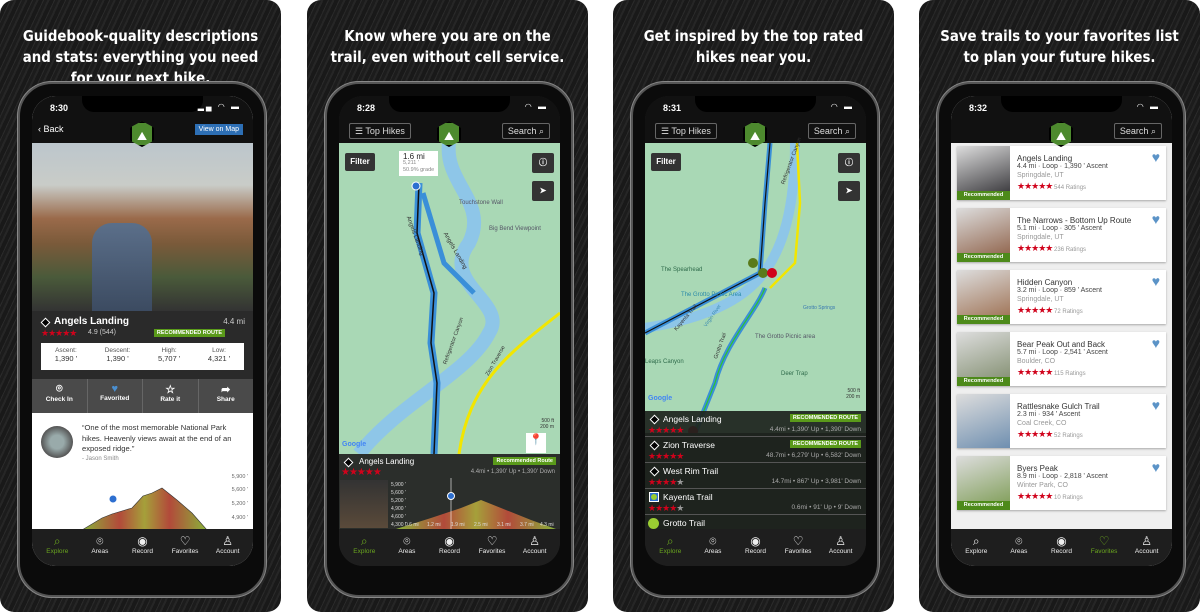 This screenshot has width=1200, height=612. Describe the element at coordinates (240, 504) in the screenshot. I see `y-tick: 5,200 '` at that location.